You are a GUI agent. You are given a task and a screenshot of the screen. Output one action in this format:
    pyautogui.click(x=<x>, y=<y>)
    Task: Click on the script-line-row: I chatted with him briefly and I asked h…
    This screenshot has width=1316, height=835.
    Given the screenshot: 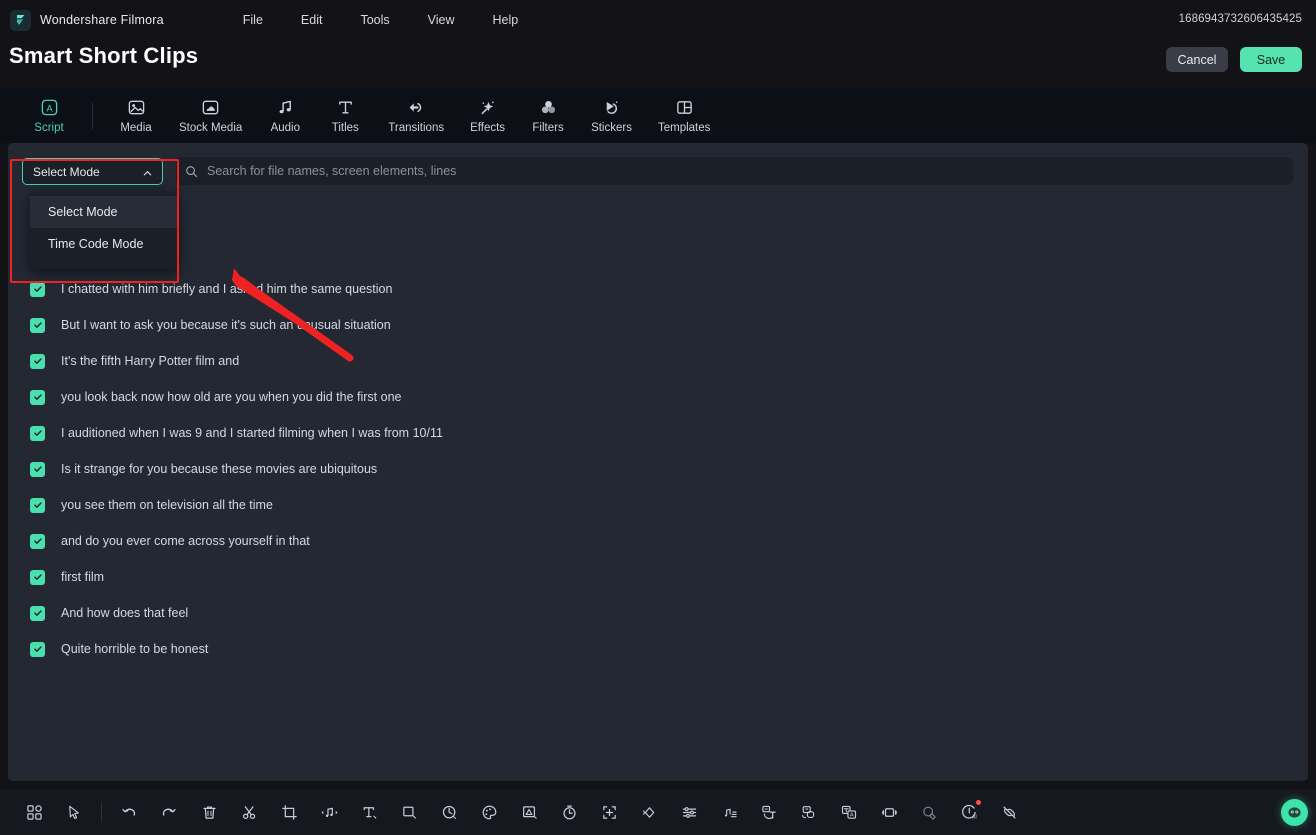 What is the action you would take?
    pyautogui.click(x=658, y=289)
    